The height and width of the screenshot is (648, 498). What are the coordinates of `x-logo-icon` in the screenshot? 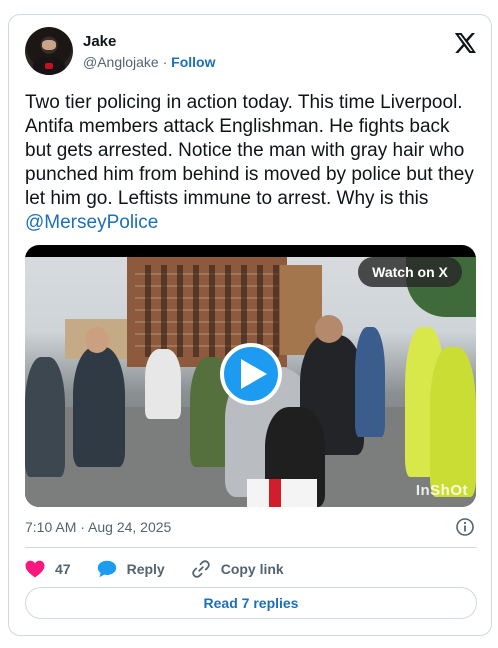 It's located at (465, 43).